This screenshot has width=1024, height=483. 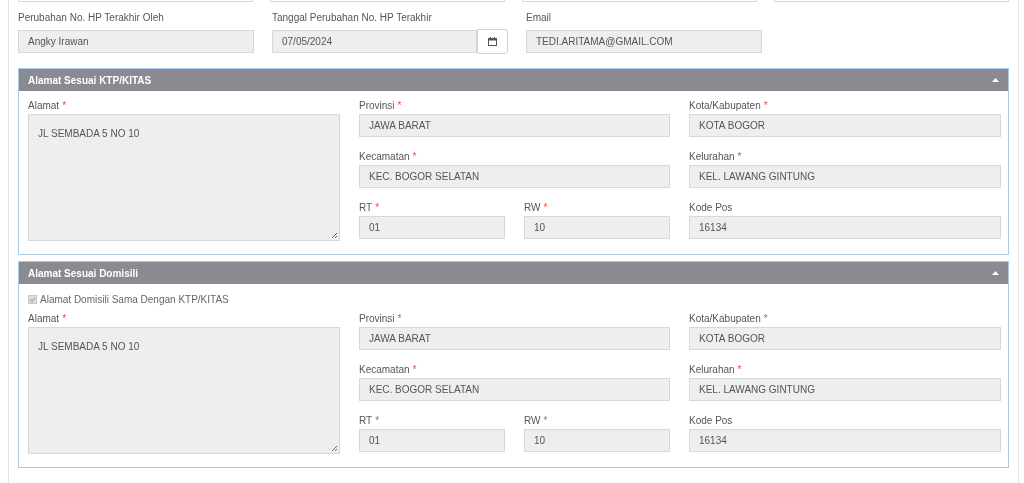 I want to click on section-title: Alamat Sesuai KTP/KITAS, so click(x=90, y=80).